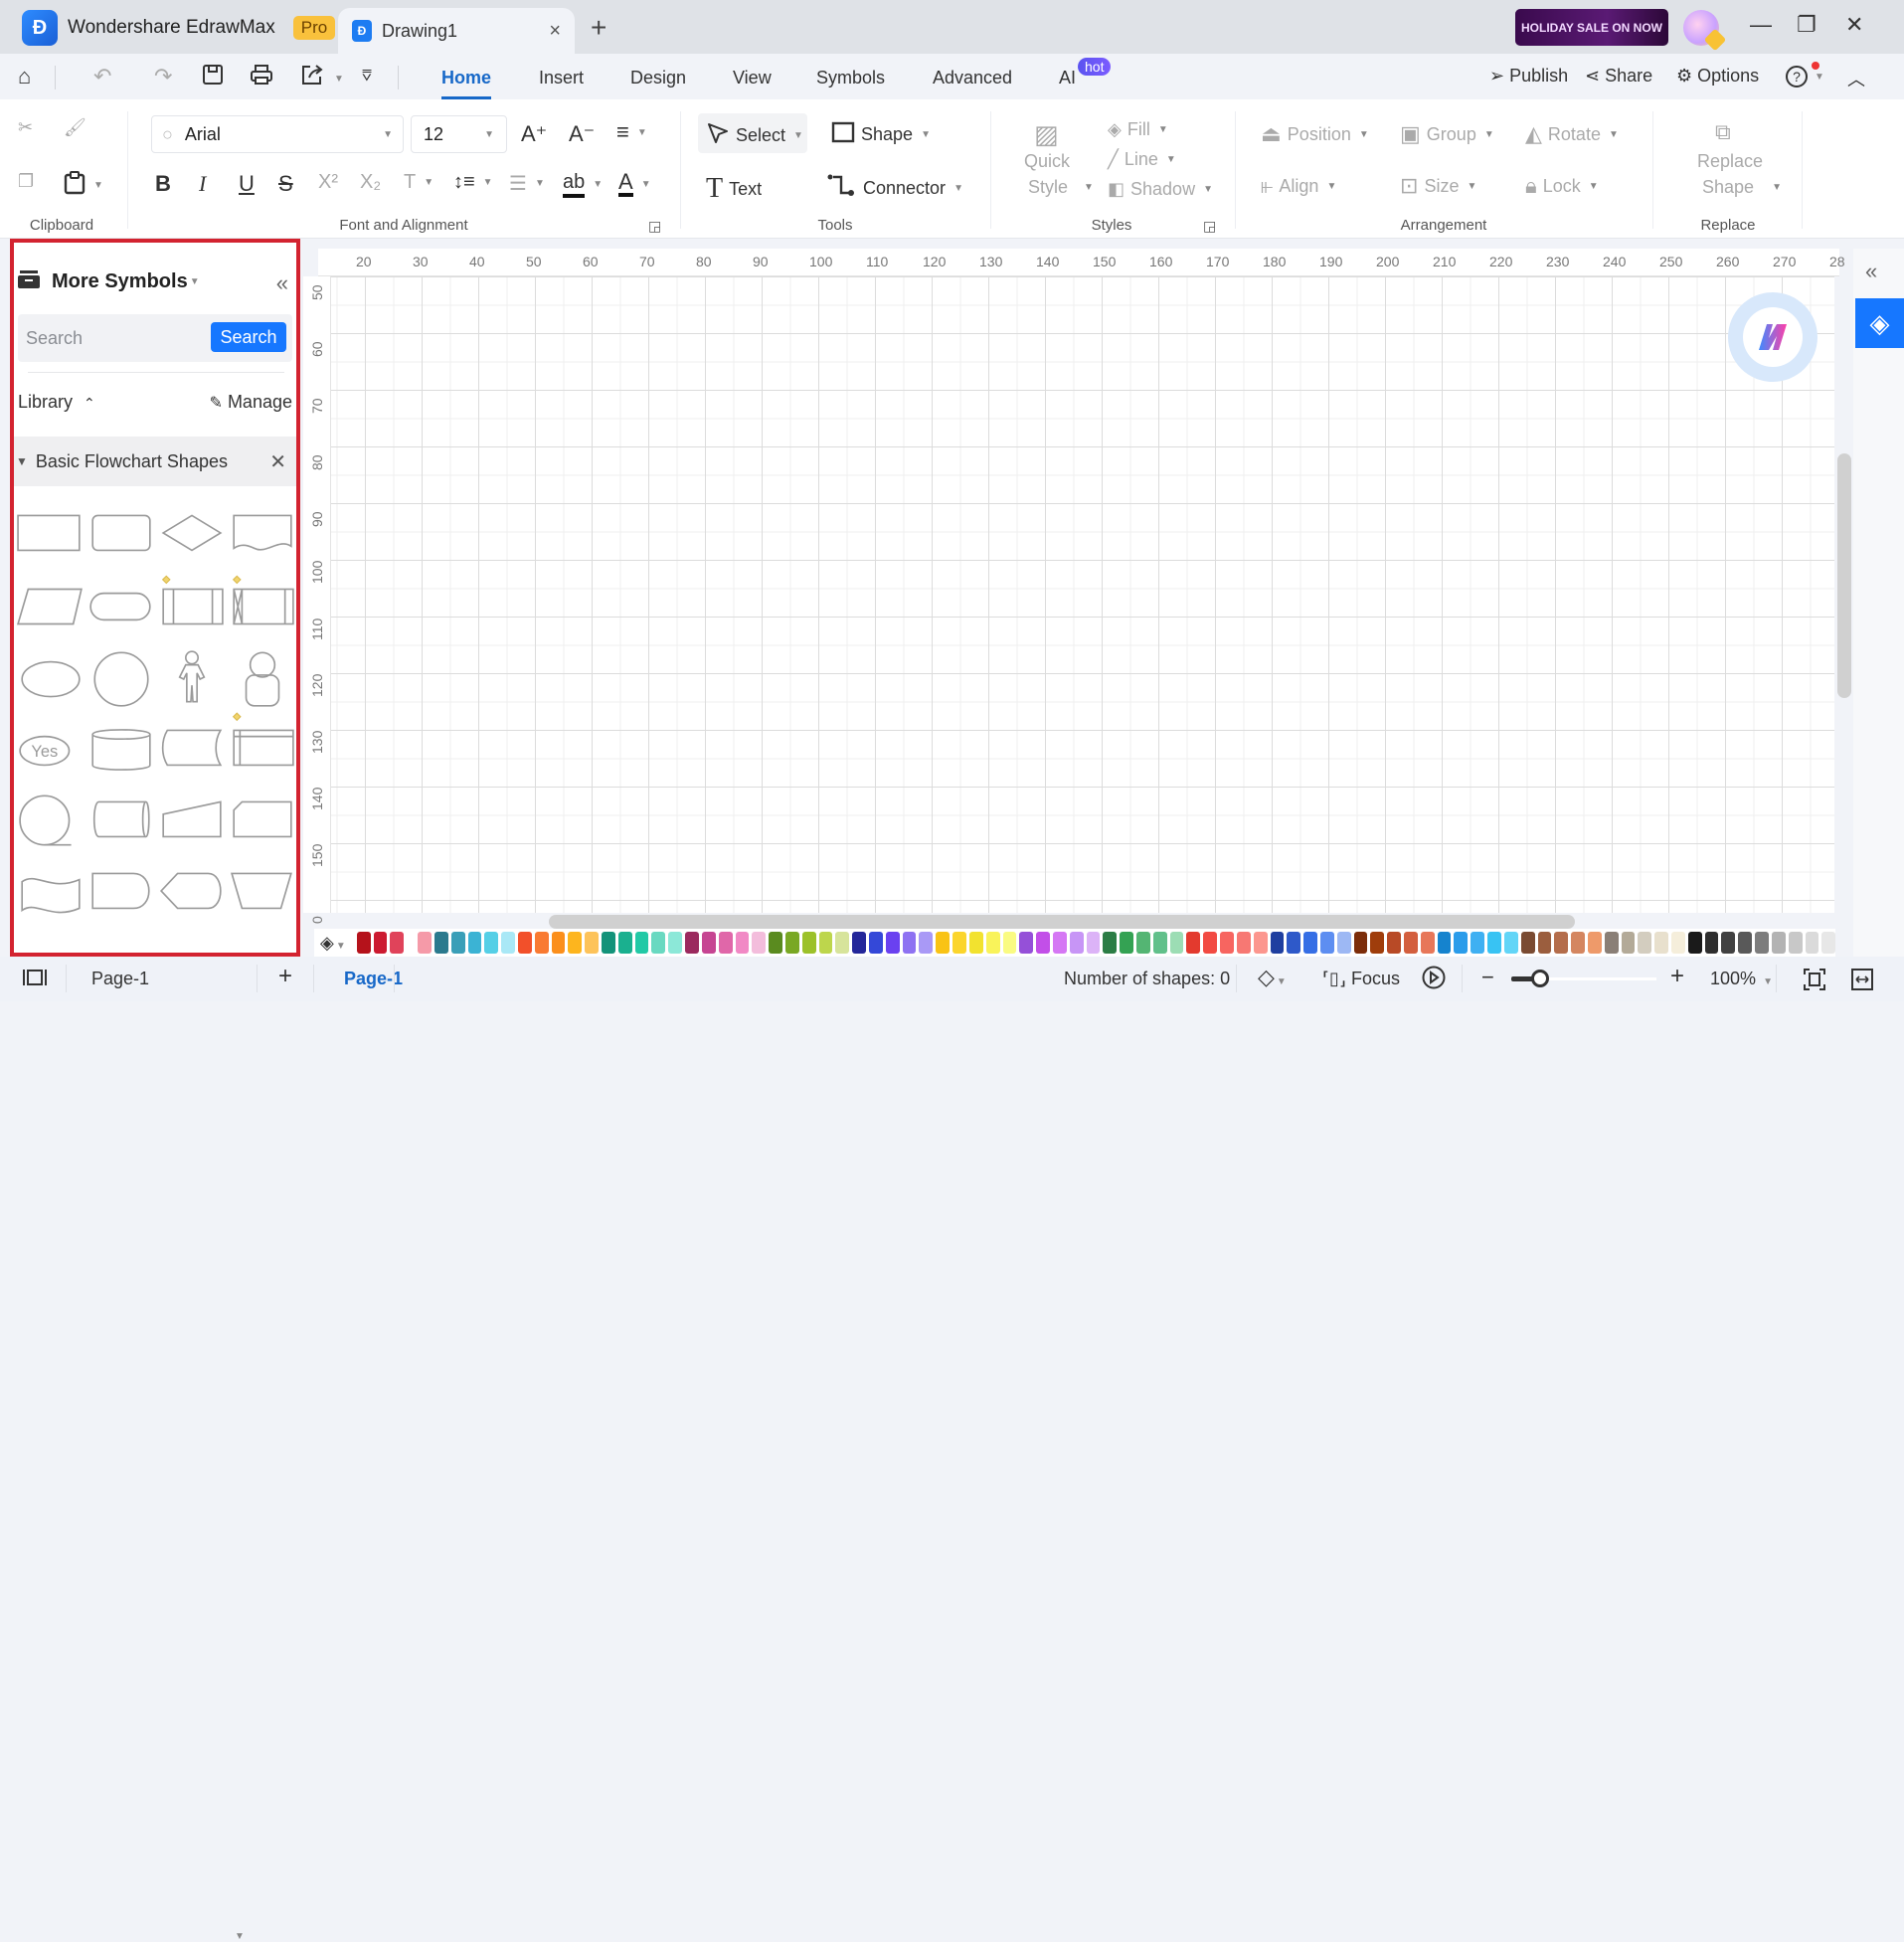  I want to click on shape-data, so click(51, 606).